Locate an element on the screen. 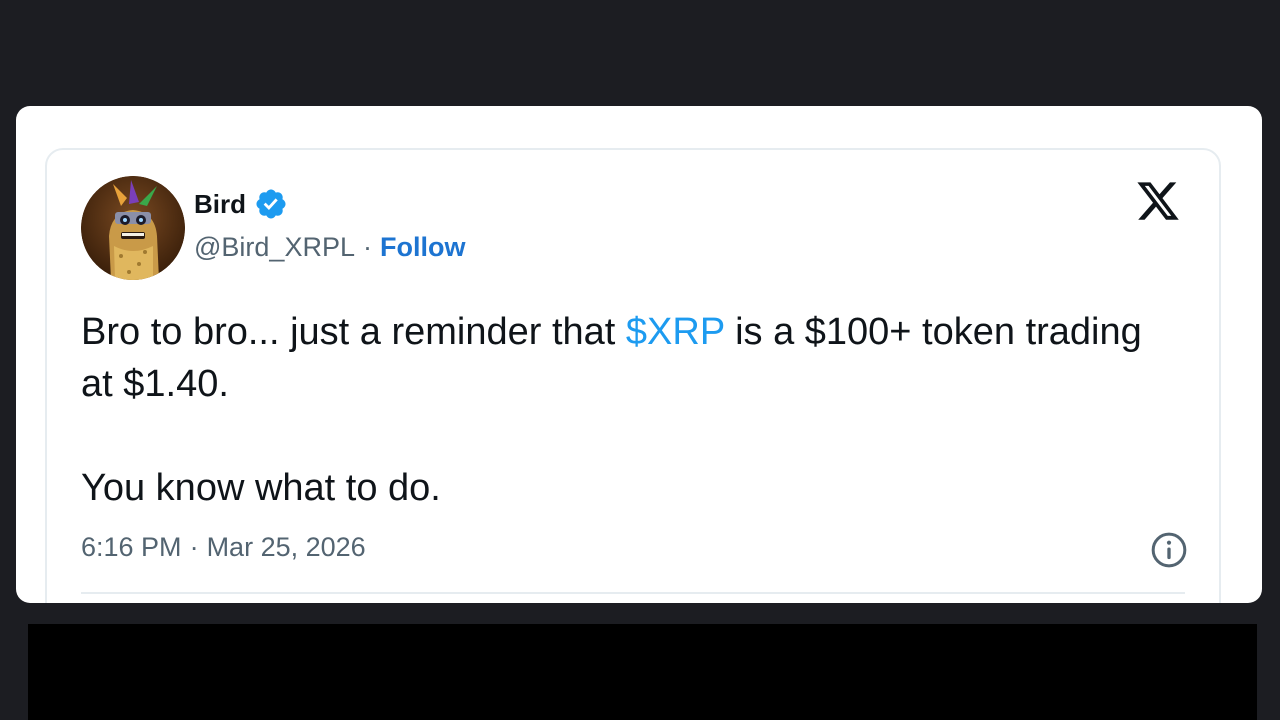 Image resolution: width=1280 pixels, height=720 pixels. tweet-timestamp: 6:16 PM · Mar 25, 2026 is located at coordinates (223, 547).